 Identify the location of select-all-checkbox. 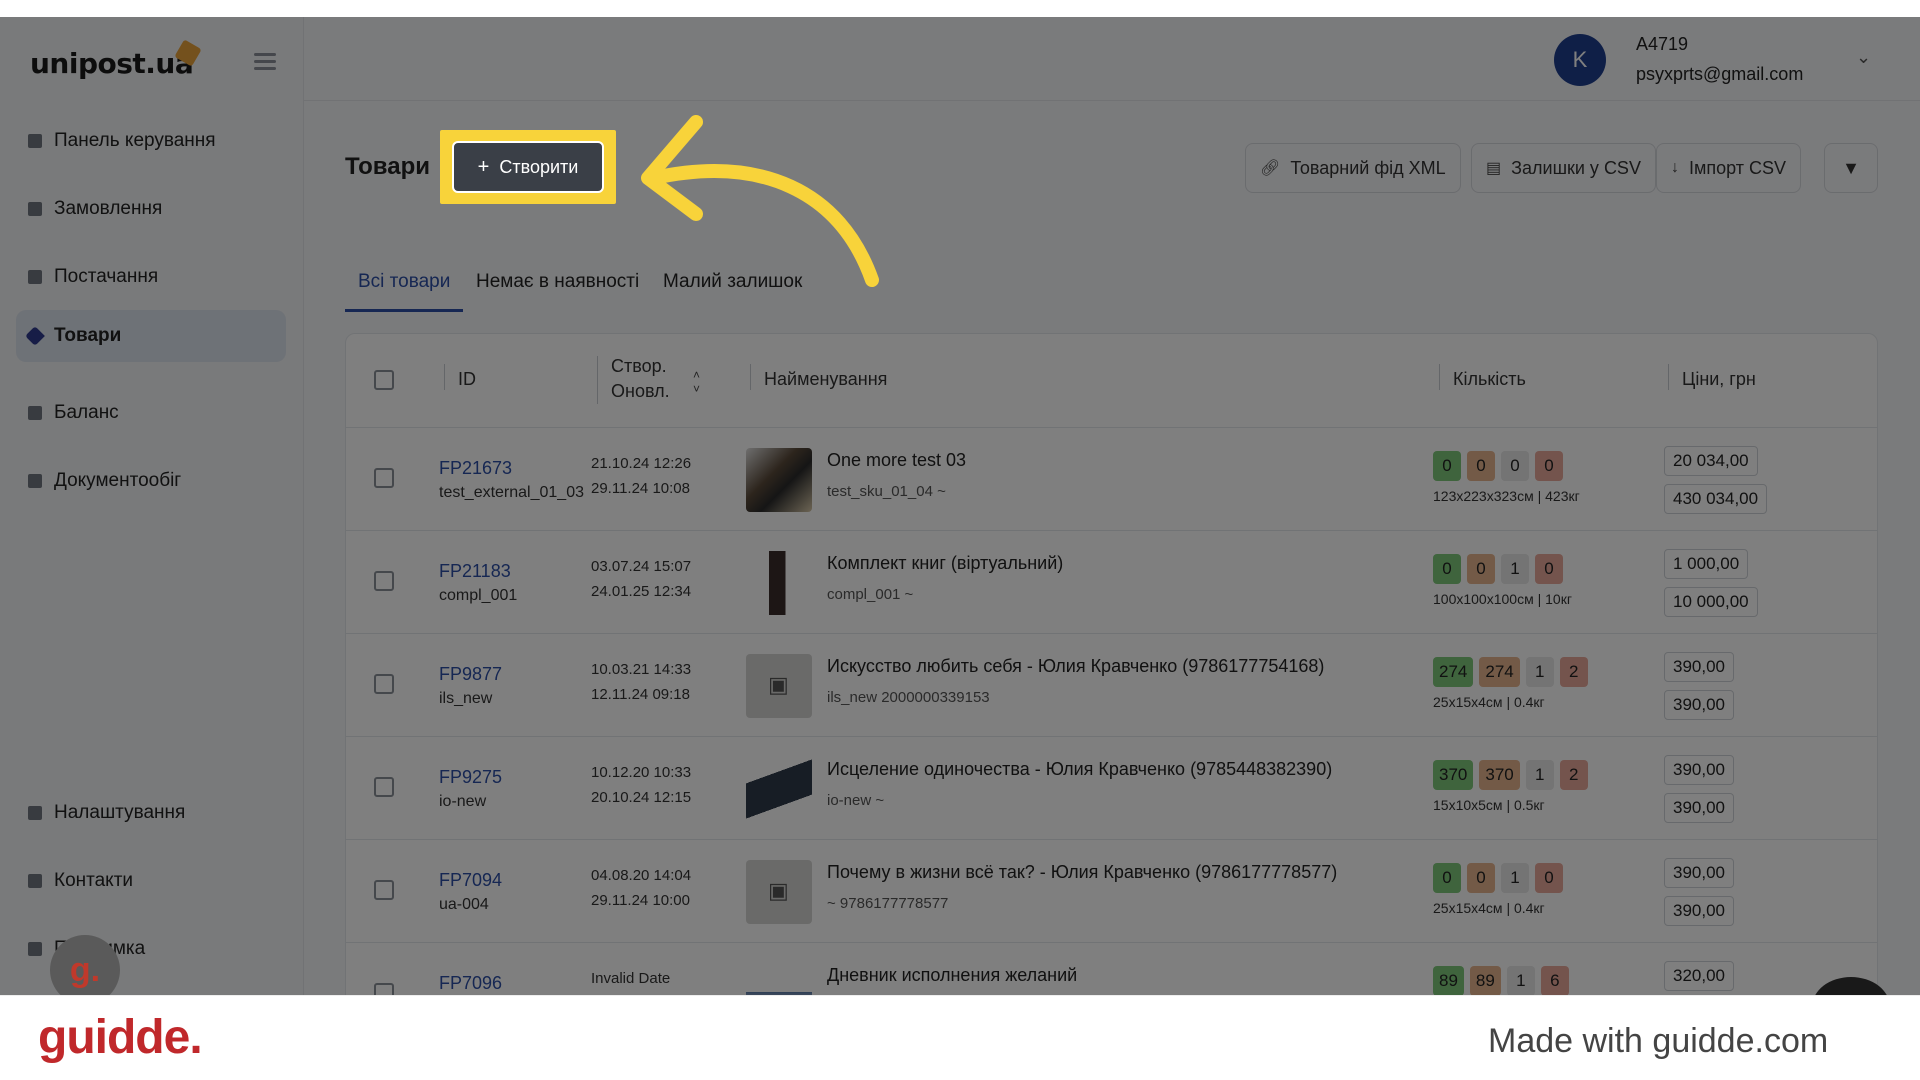
(384, 380).